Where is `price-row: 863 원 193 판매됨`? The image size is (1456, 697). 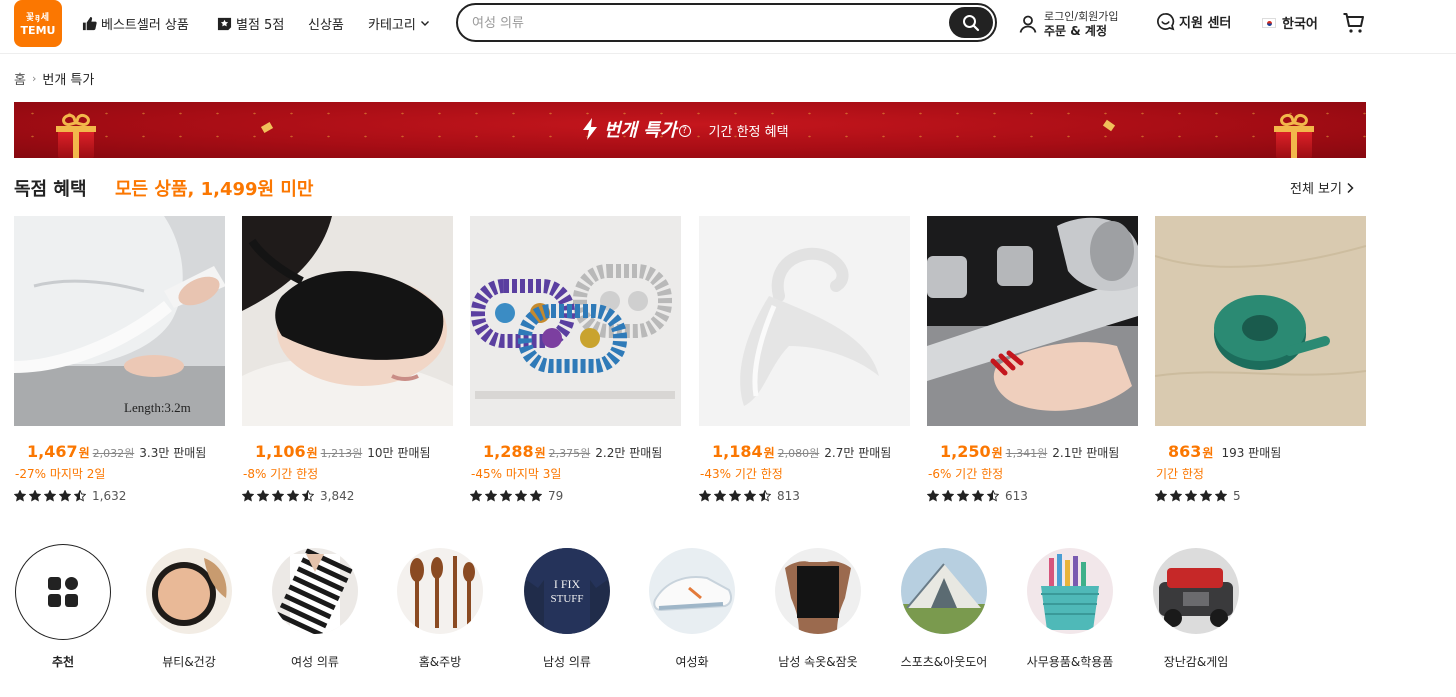 price-row: 863 원 193 판매됨 is located at coordinates (1218, 451).